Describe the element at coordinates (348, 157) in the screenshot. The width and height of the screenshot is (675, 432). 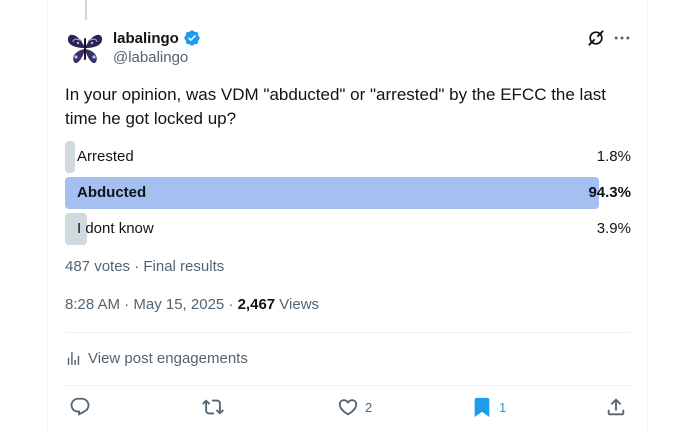
I see `poll-option: Arrested 1.8%` at that location.